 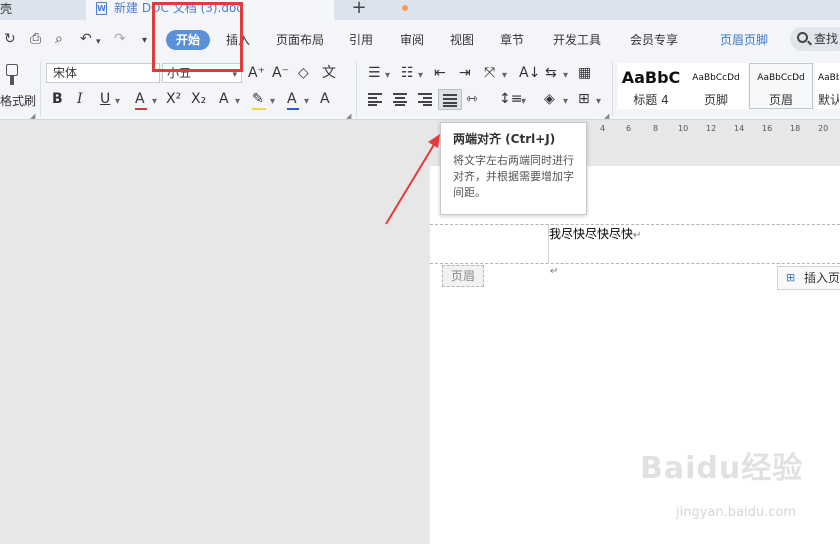 I want to click on font-family-value: 宋体, so click(x=65, y=73).